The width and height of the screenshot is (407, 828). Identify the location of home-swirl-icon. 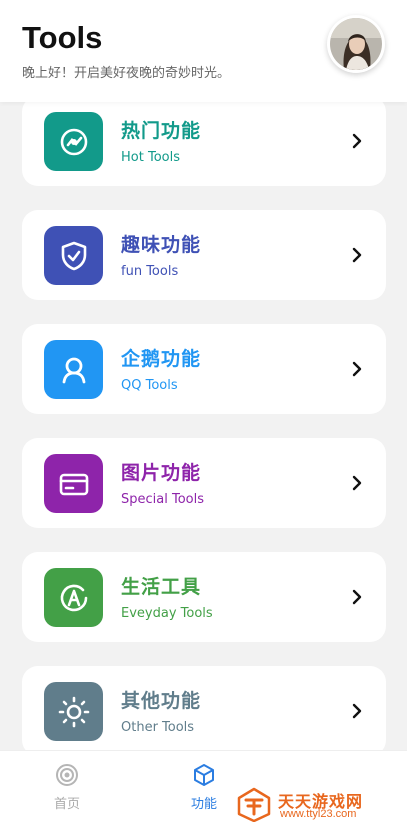
(67, 775).